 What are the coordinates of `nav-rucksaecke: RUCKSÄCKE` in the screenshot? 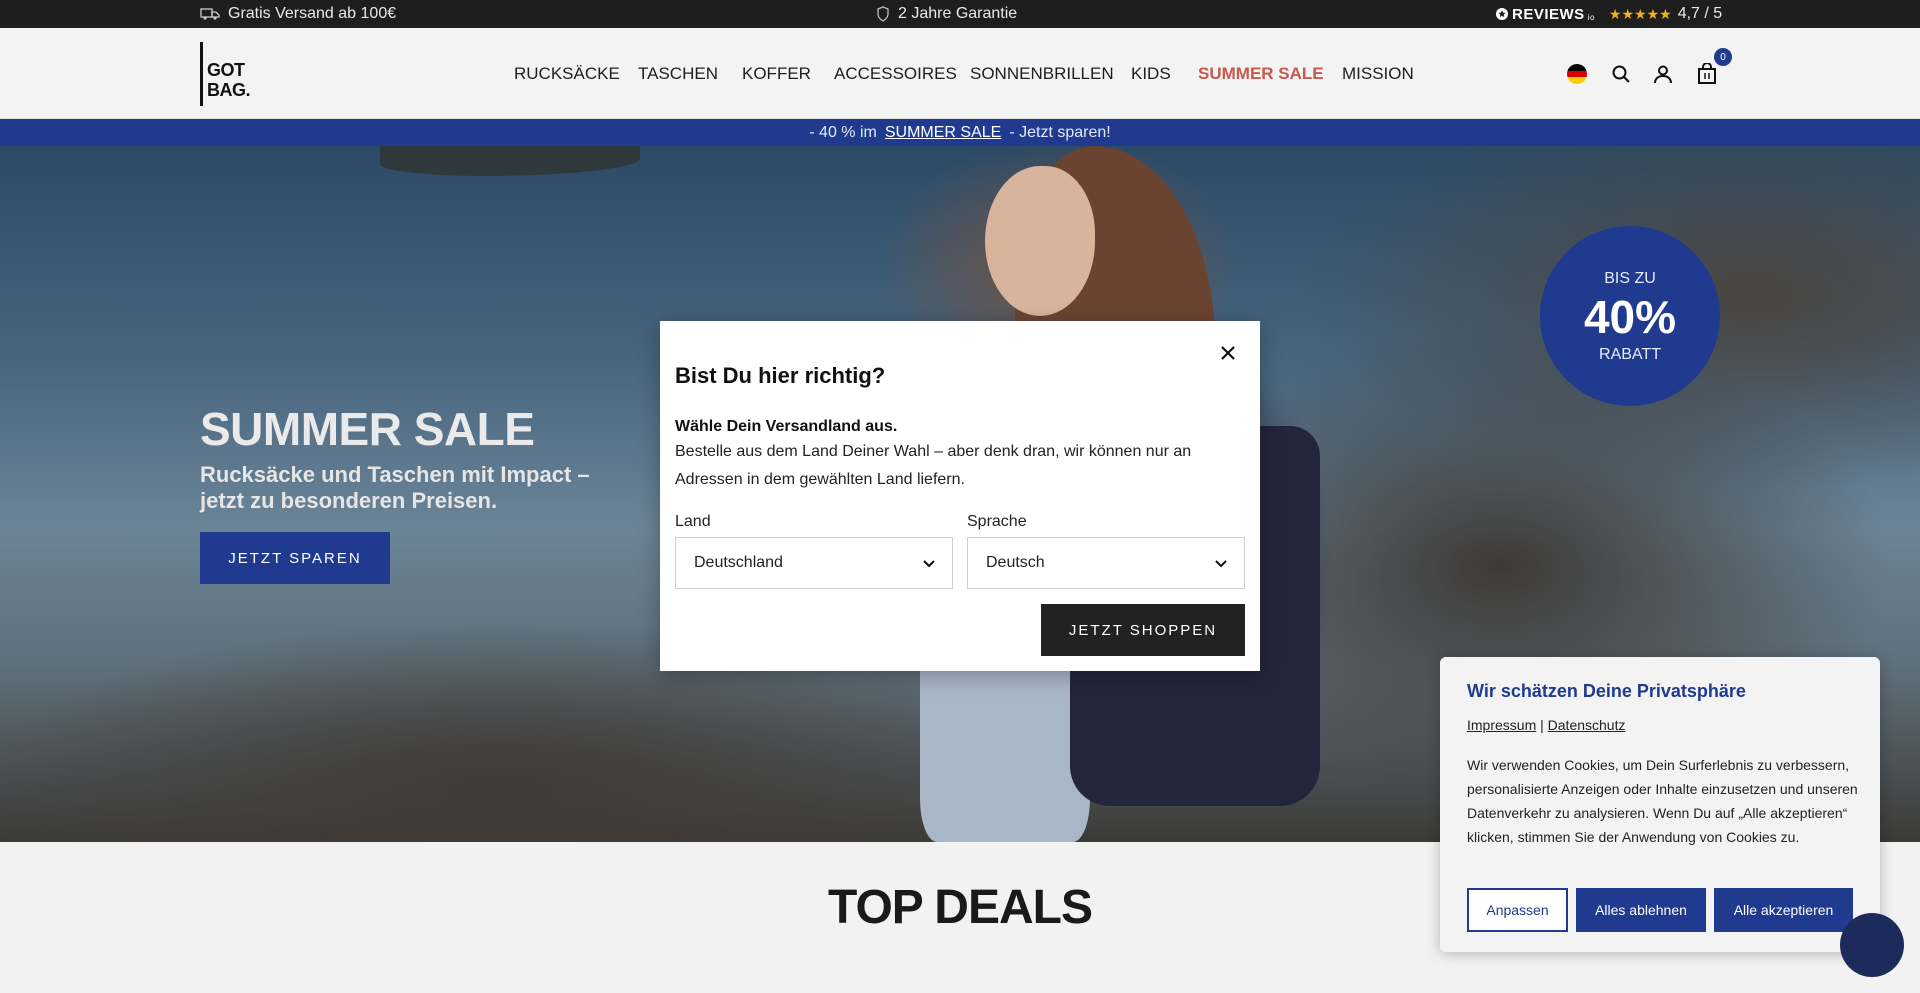 It's located at (567, 74).